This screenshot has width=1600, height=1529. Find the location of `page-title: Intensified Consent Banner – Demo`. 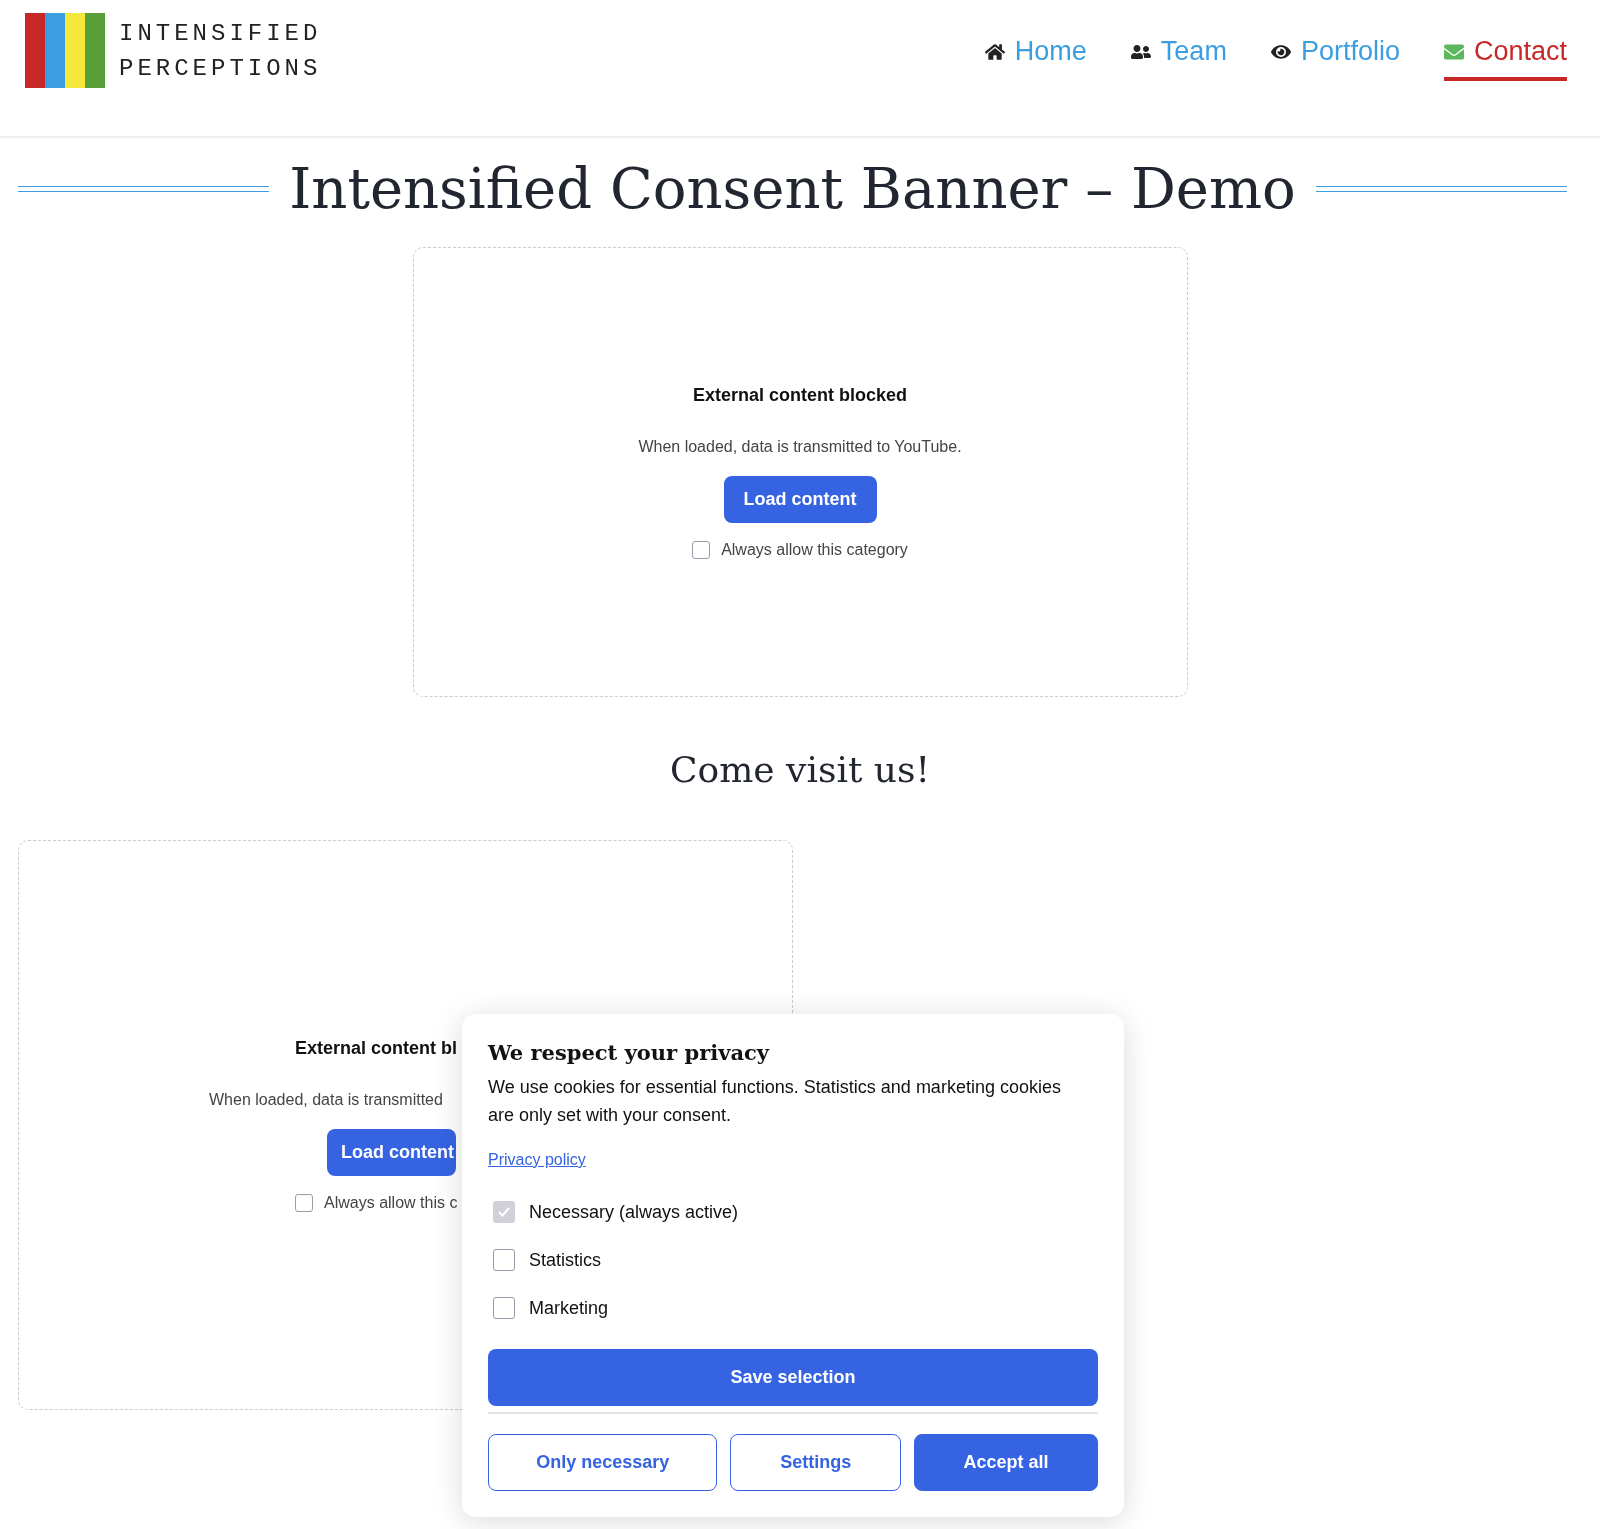

page-title: Intensified Consent Banner – Demo is located at coordinates (792, 188).